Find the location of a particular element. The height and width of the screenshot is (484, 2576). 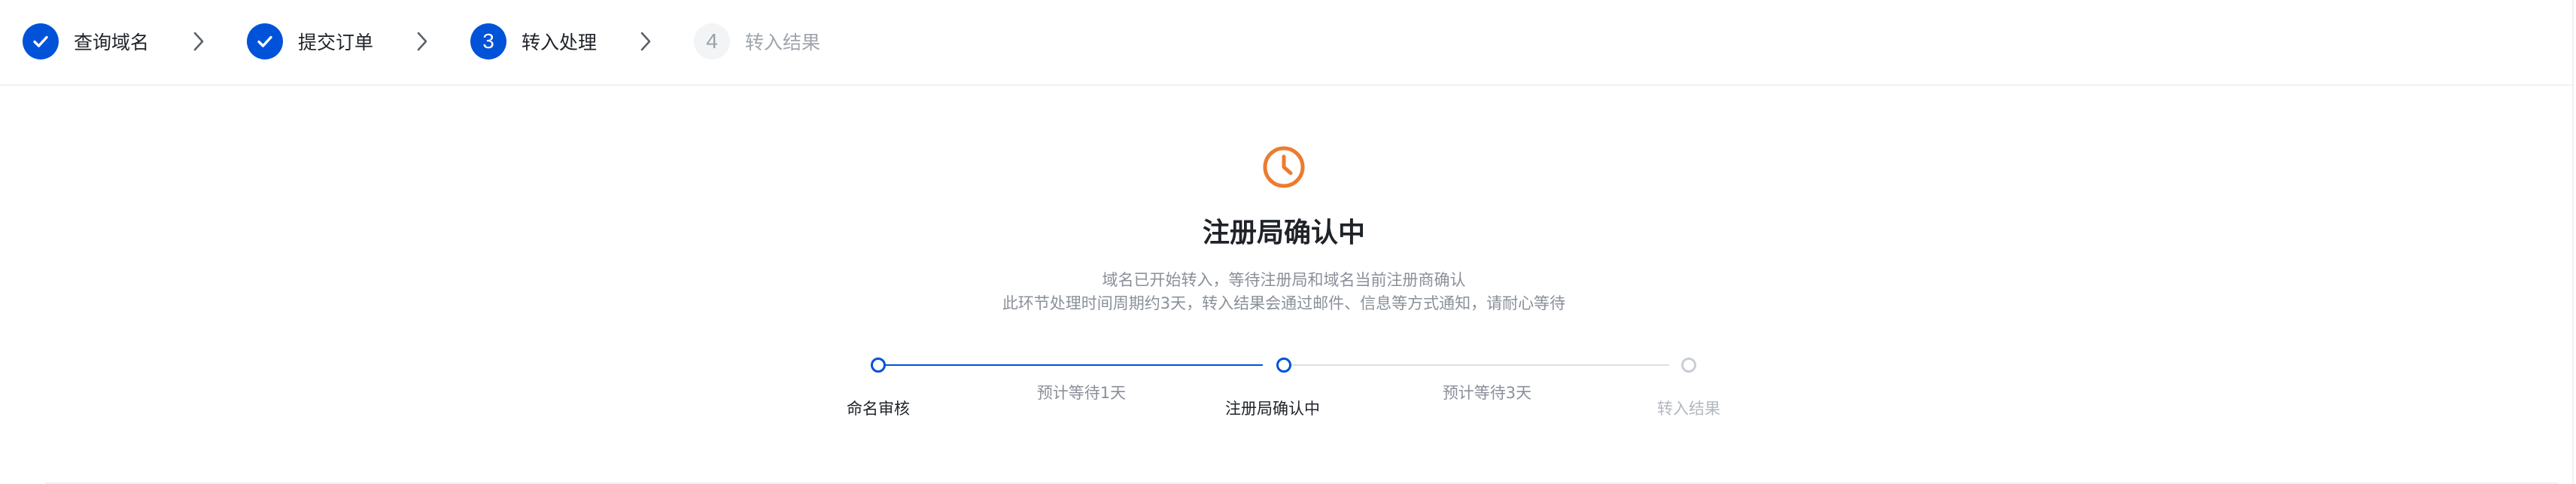

timeline-estimate: 预计等待3天 is located at coordinates (1487, 393).